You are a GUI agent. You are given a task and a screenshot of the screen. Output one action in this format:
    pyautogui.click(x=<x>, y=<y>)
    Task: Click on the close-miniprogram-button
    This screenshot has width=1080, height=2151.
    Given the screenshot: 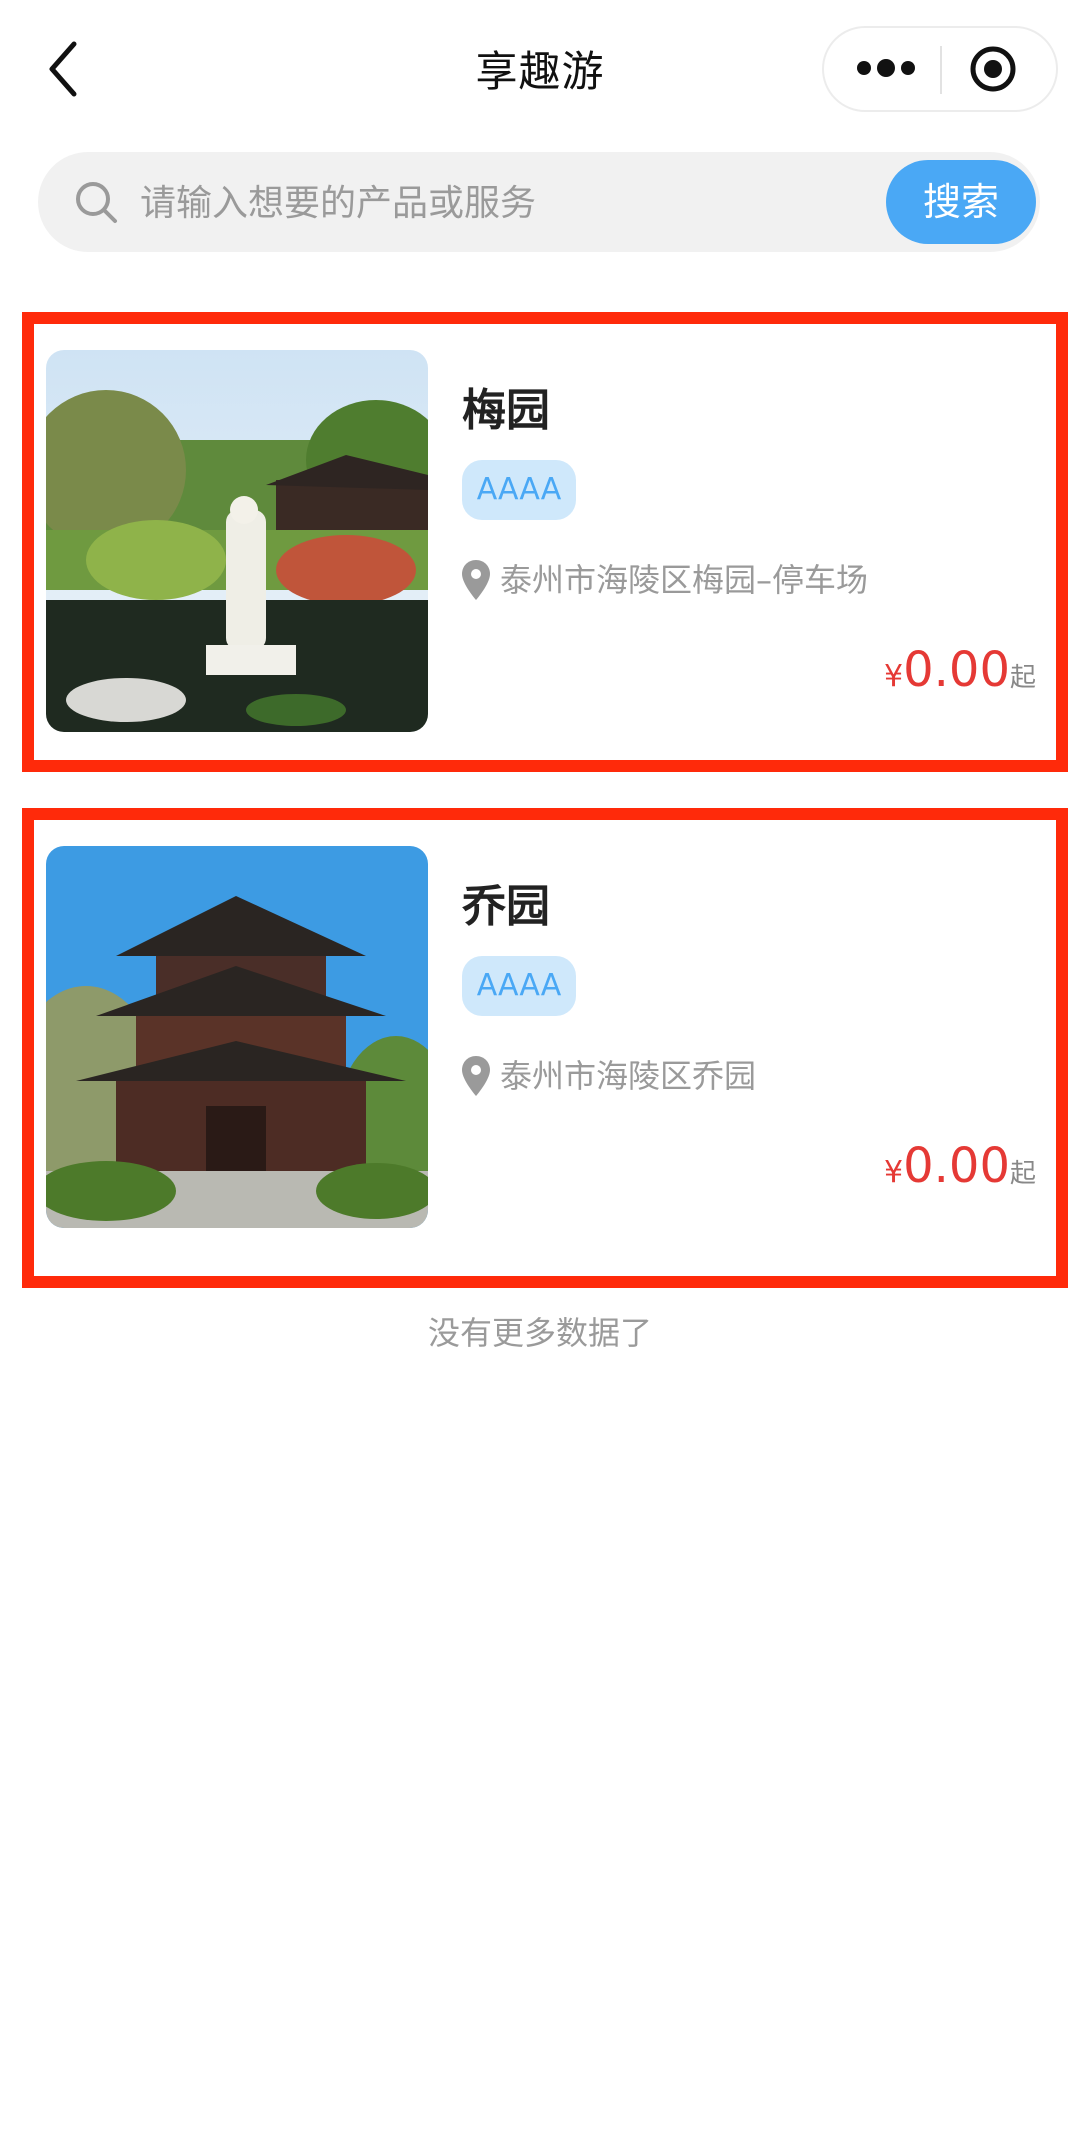 What is the action you would take?
    pyautogui.click(x=993, y=69)
    